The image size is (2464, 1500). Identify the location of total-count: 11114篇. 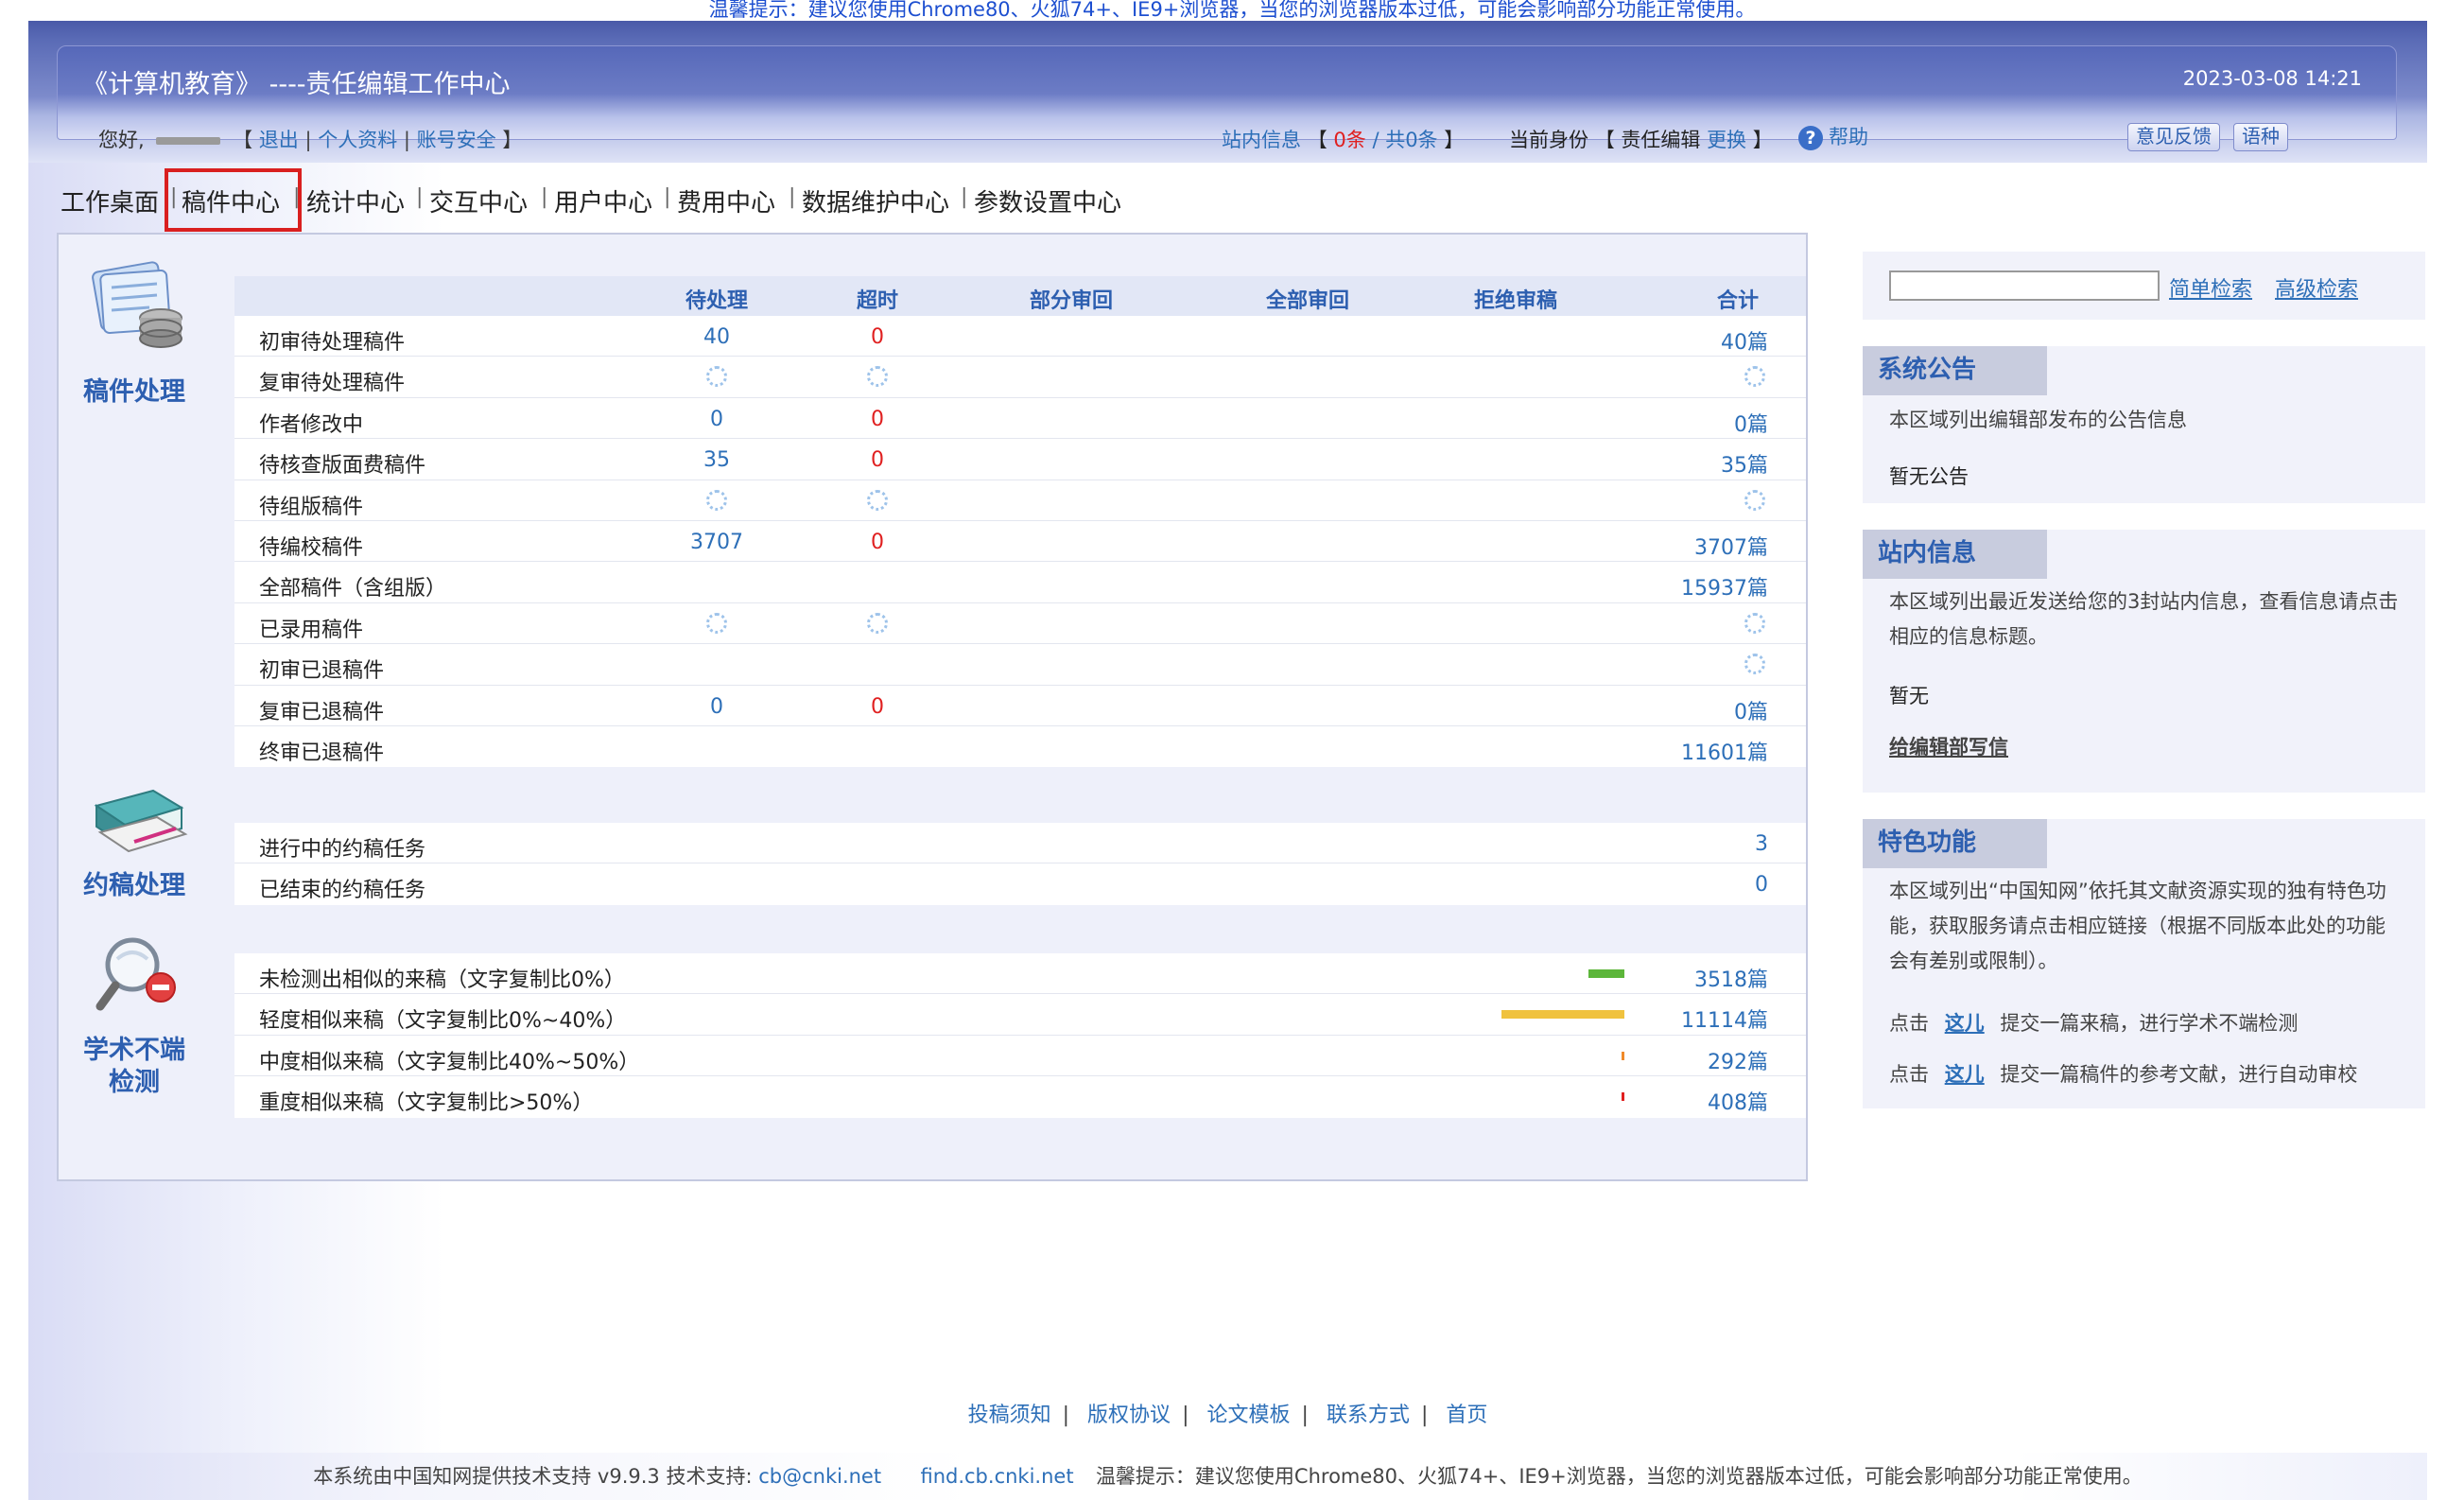
(1711, 1018).